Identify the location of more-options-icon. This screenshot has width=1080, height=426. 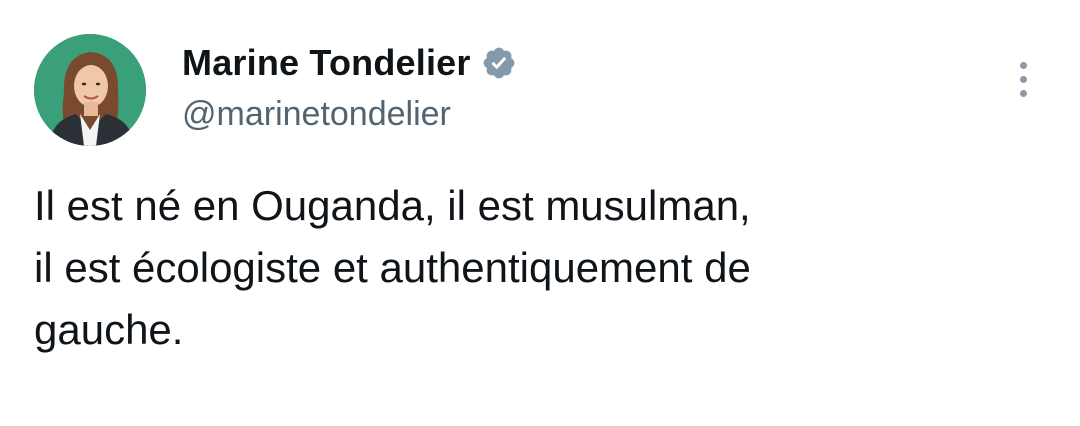
(1024, 80).